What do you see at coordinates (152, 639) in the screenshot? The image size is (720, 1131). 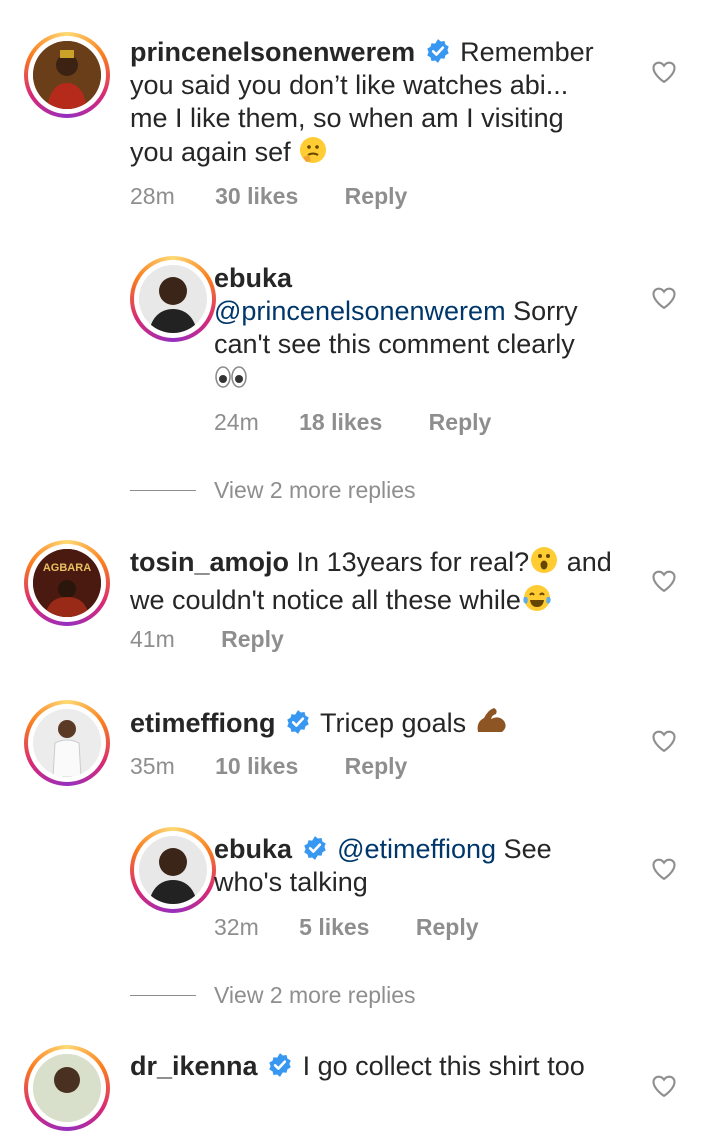 I see `comment-time: 41m` at bounding box center [152, 639].